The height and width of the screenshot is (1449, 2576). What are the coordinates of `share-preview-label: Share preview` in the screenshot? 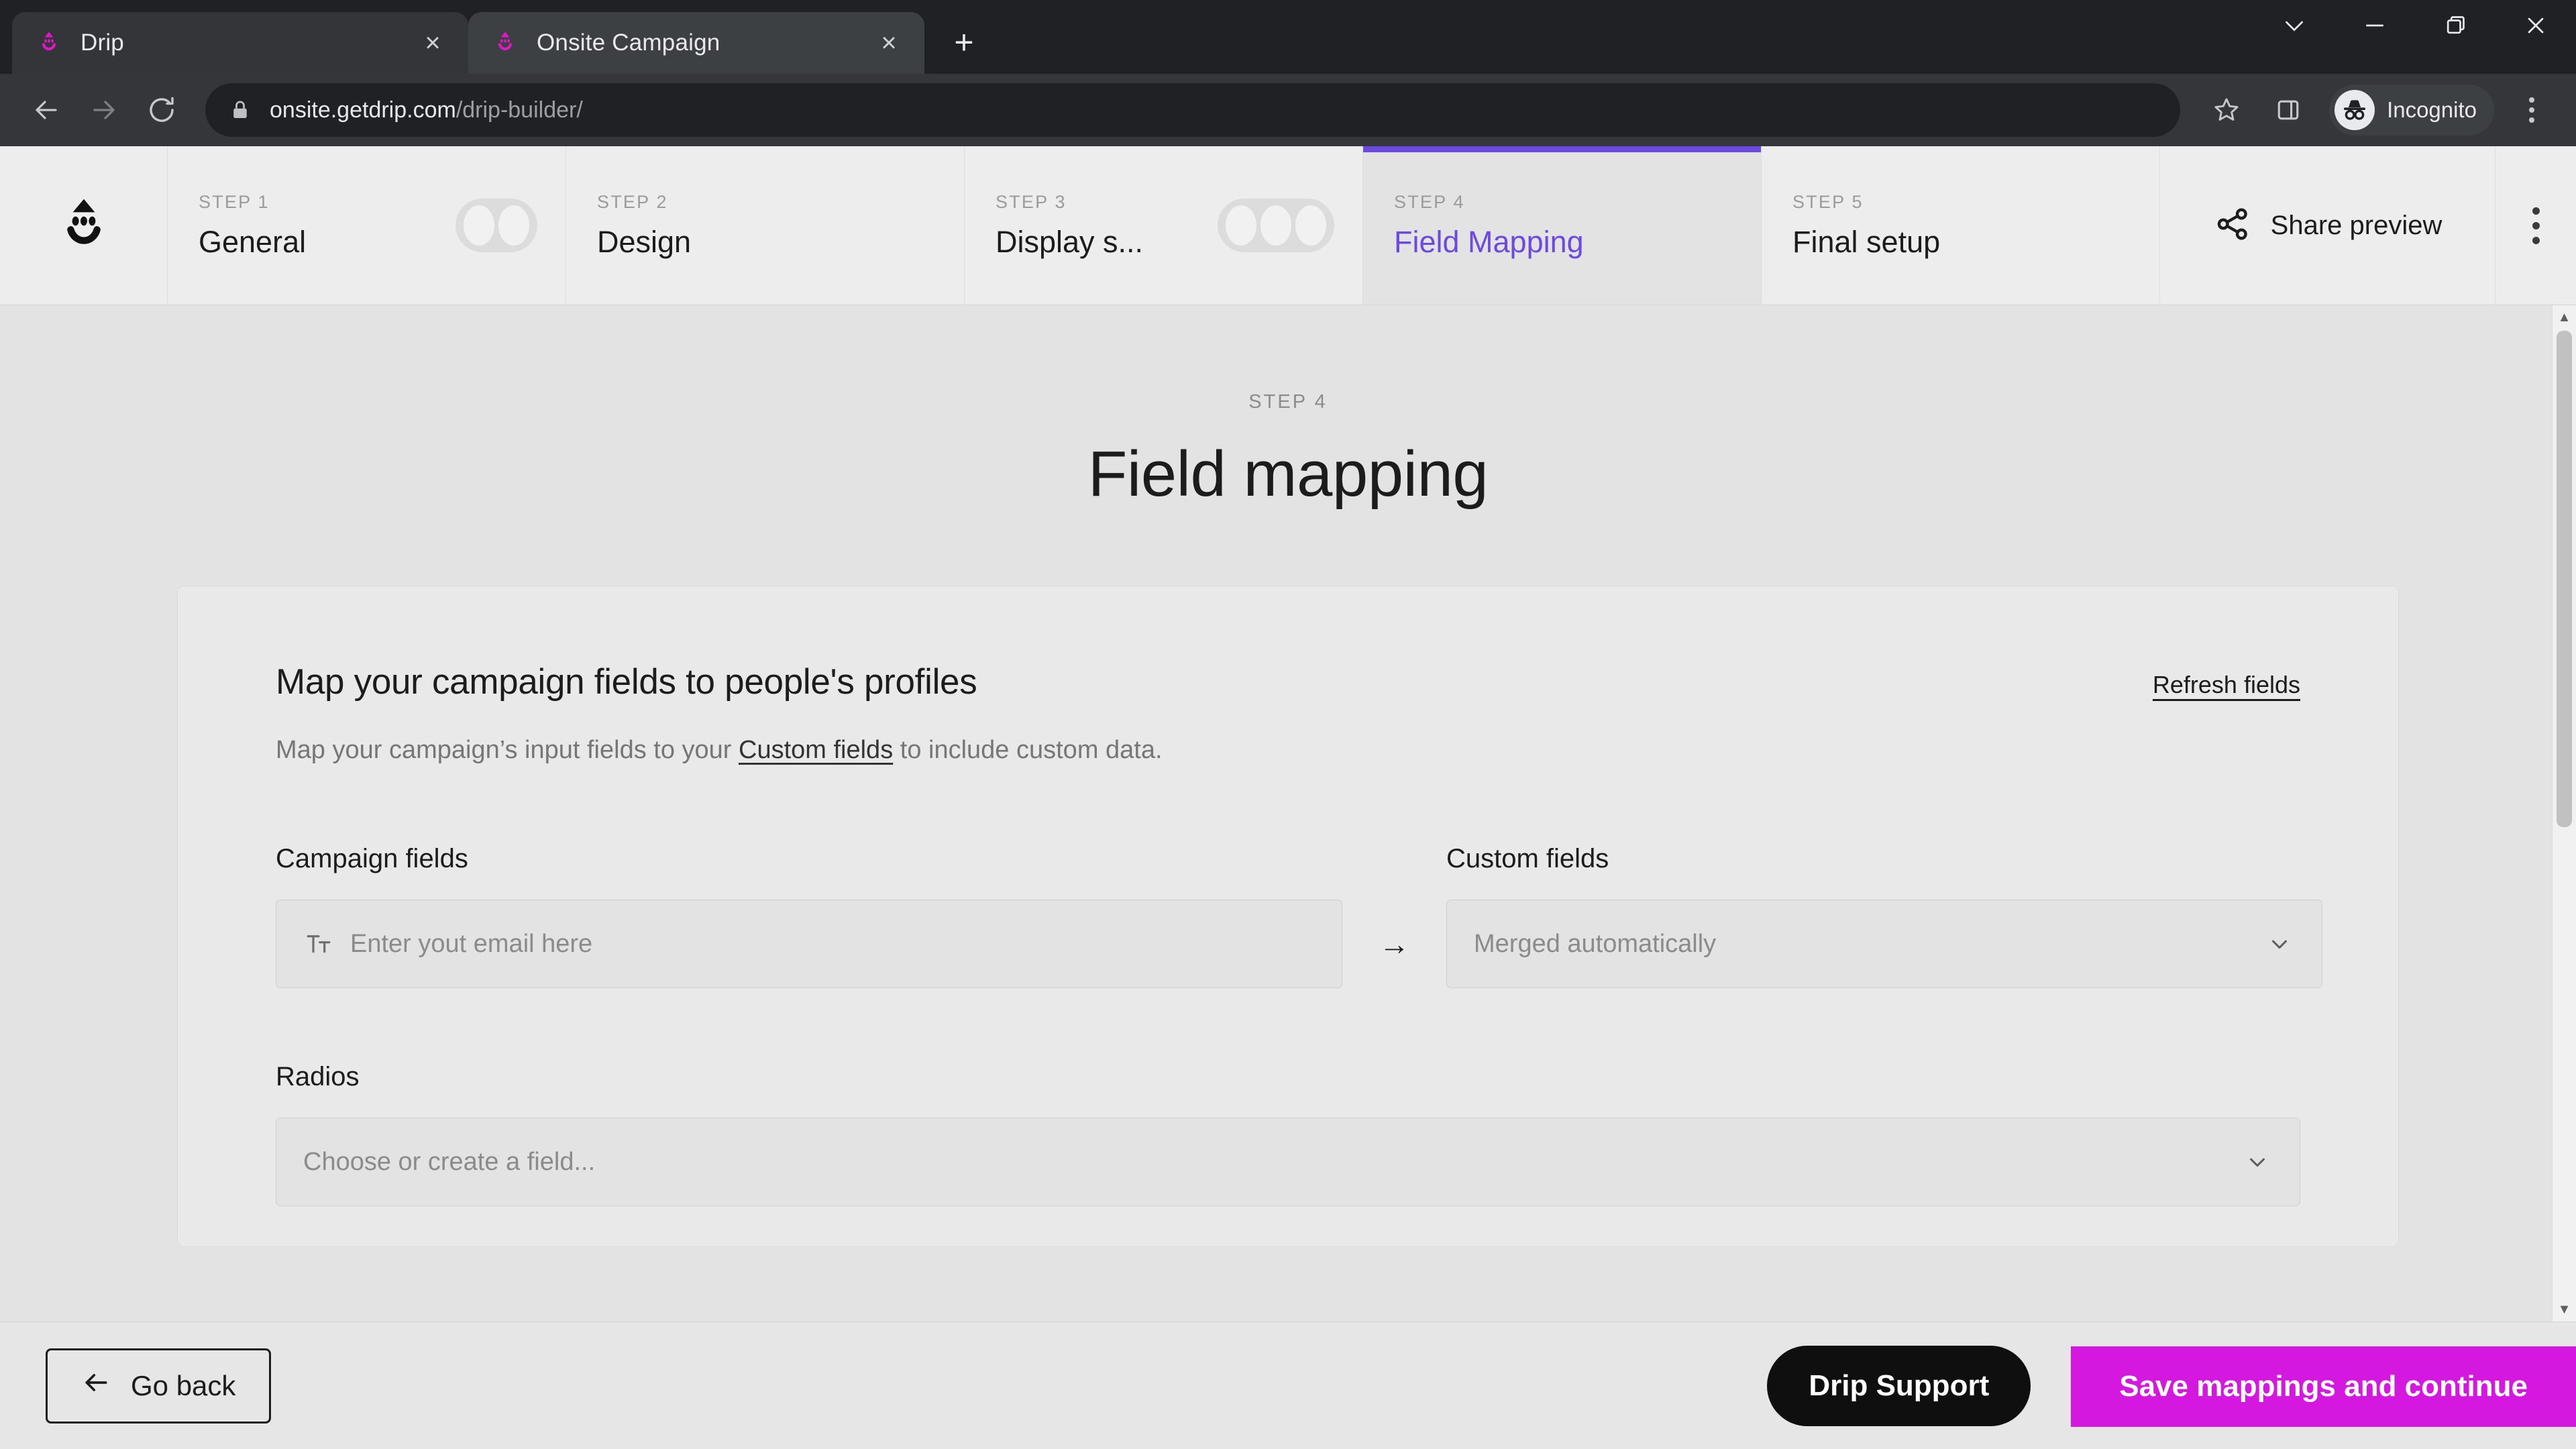 It's located at (2356, 225).